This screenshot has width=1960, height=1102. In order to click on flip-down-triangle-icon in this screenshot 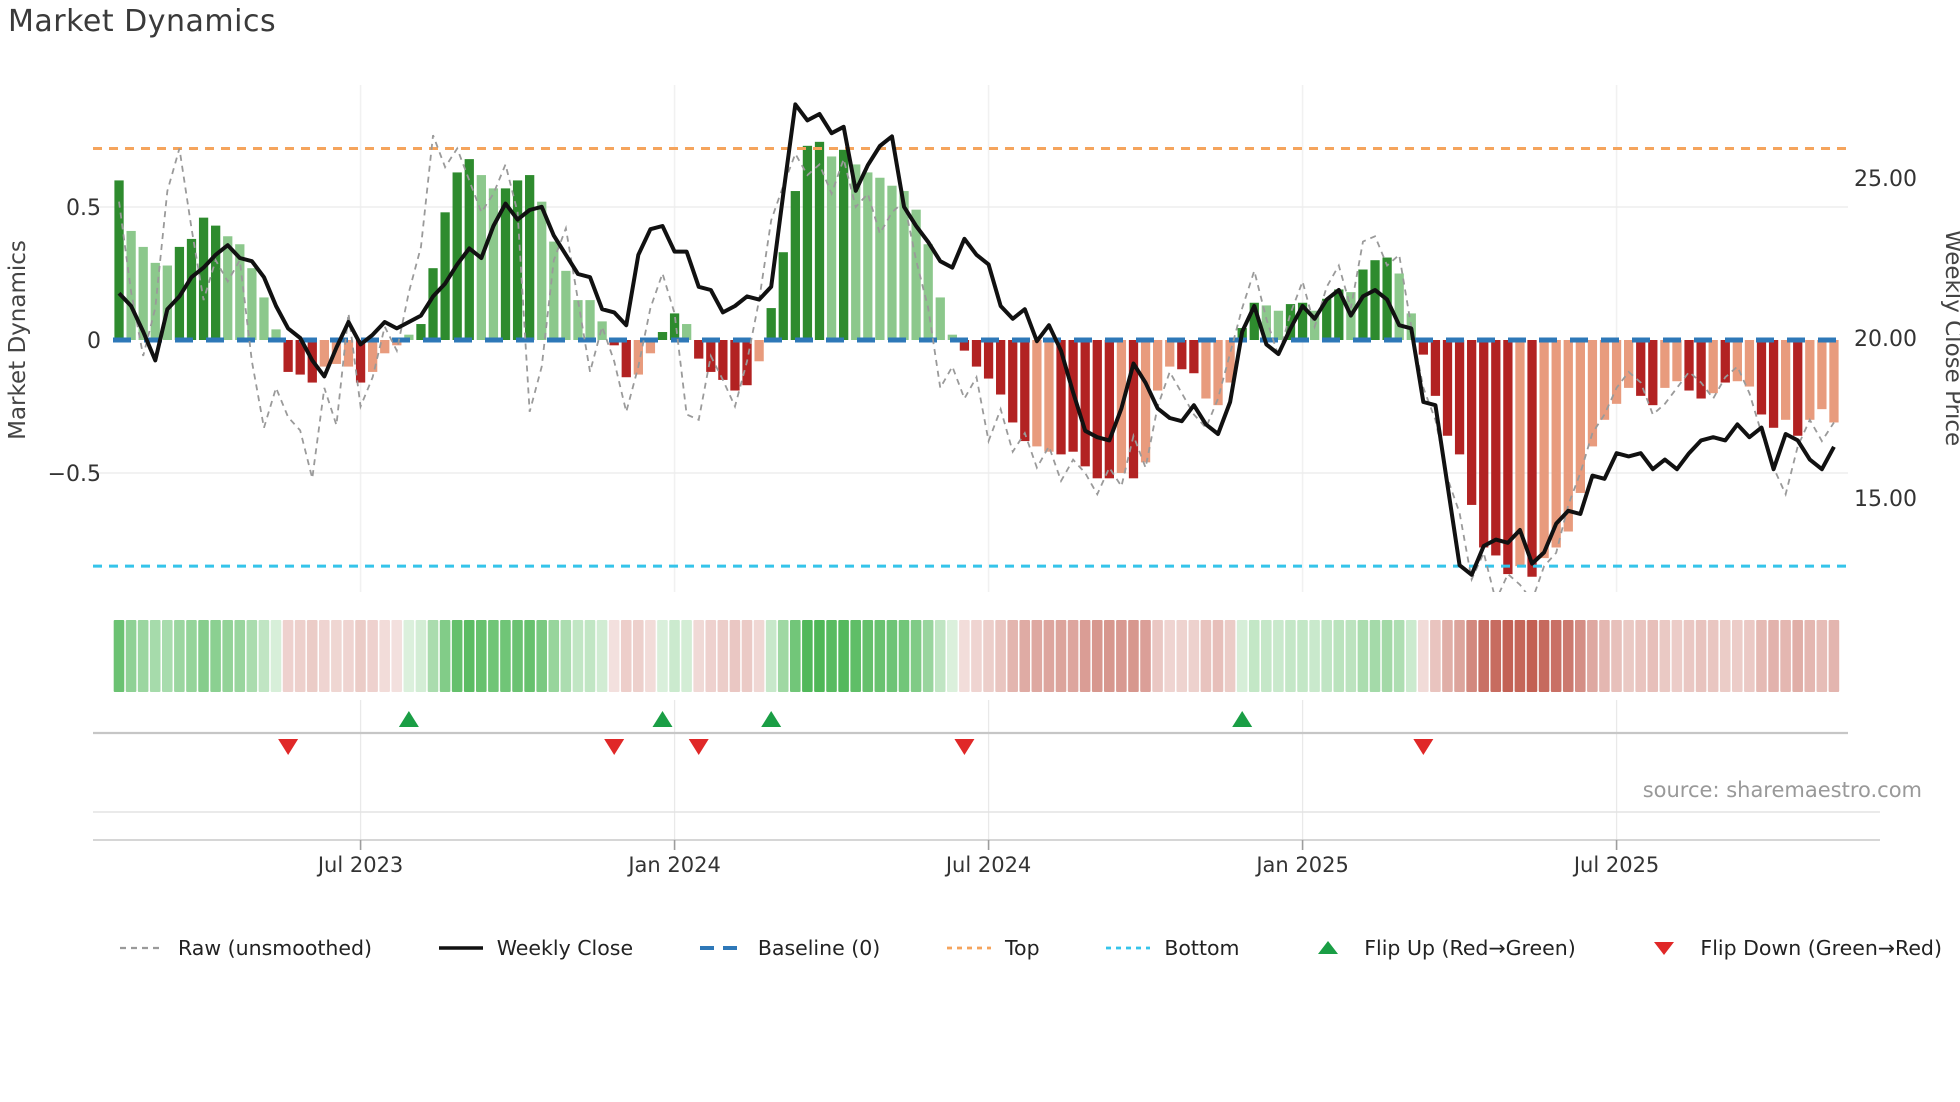, I will do `click(1664, 948)`.